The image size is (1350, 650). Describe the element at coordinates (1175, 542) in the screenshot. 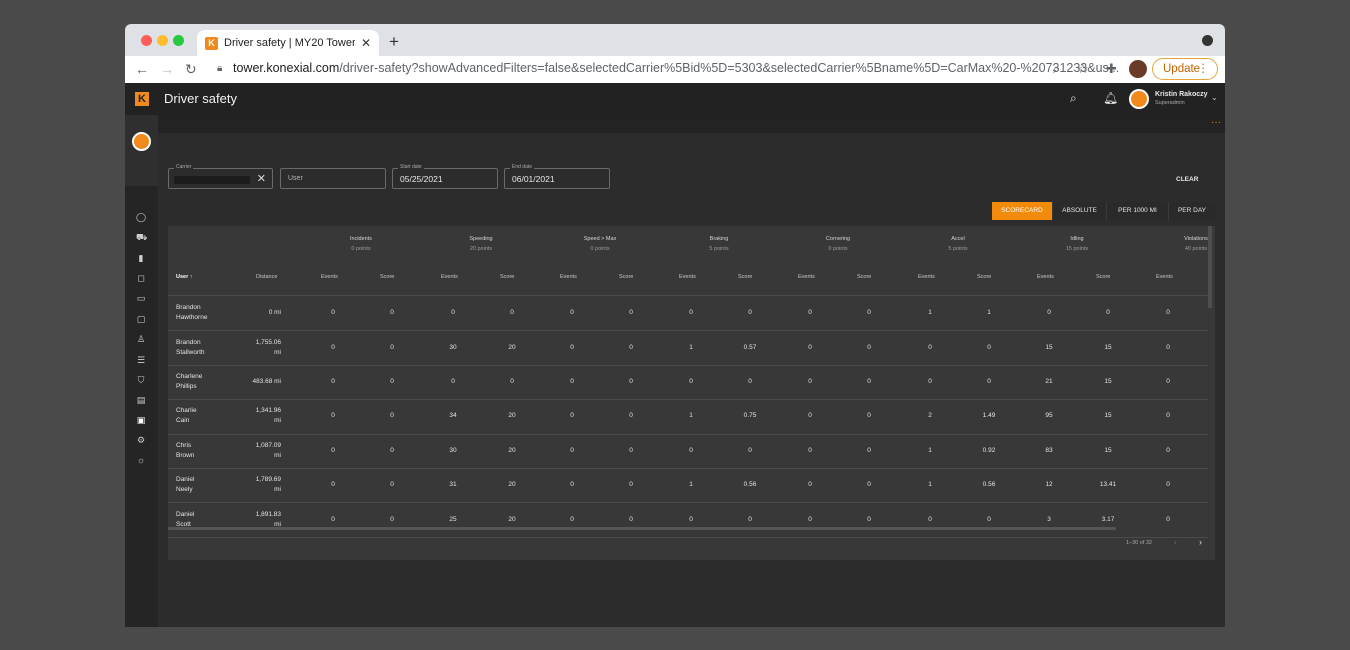

I see `chevron-left-icon: ‹` at that location.